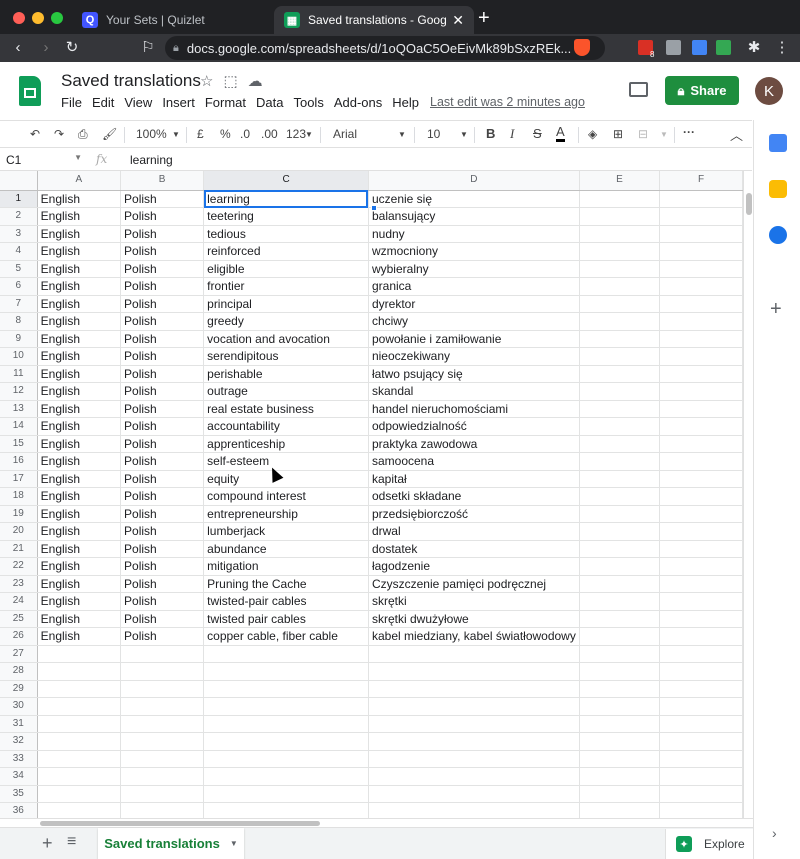 The image size is (800, 859). Describe the element at coordinates (19, 584) in the screenshot. I see `row-header: 23` at that location.